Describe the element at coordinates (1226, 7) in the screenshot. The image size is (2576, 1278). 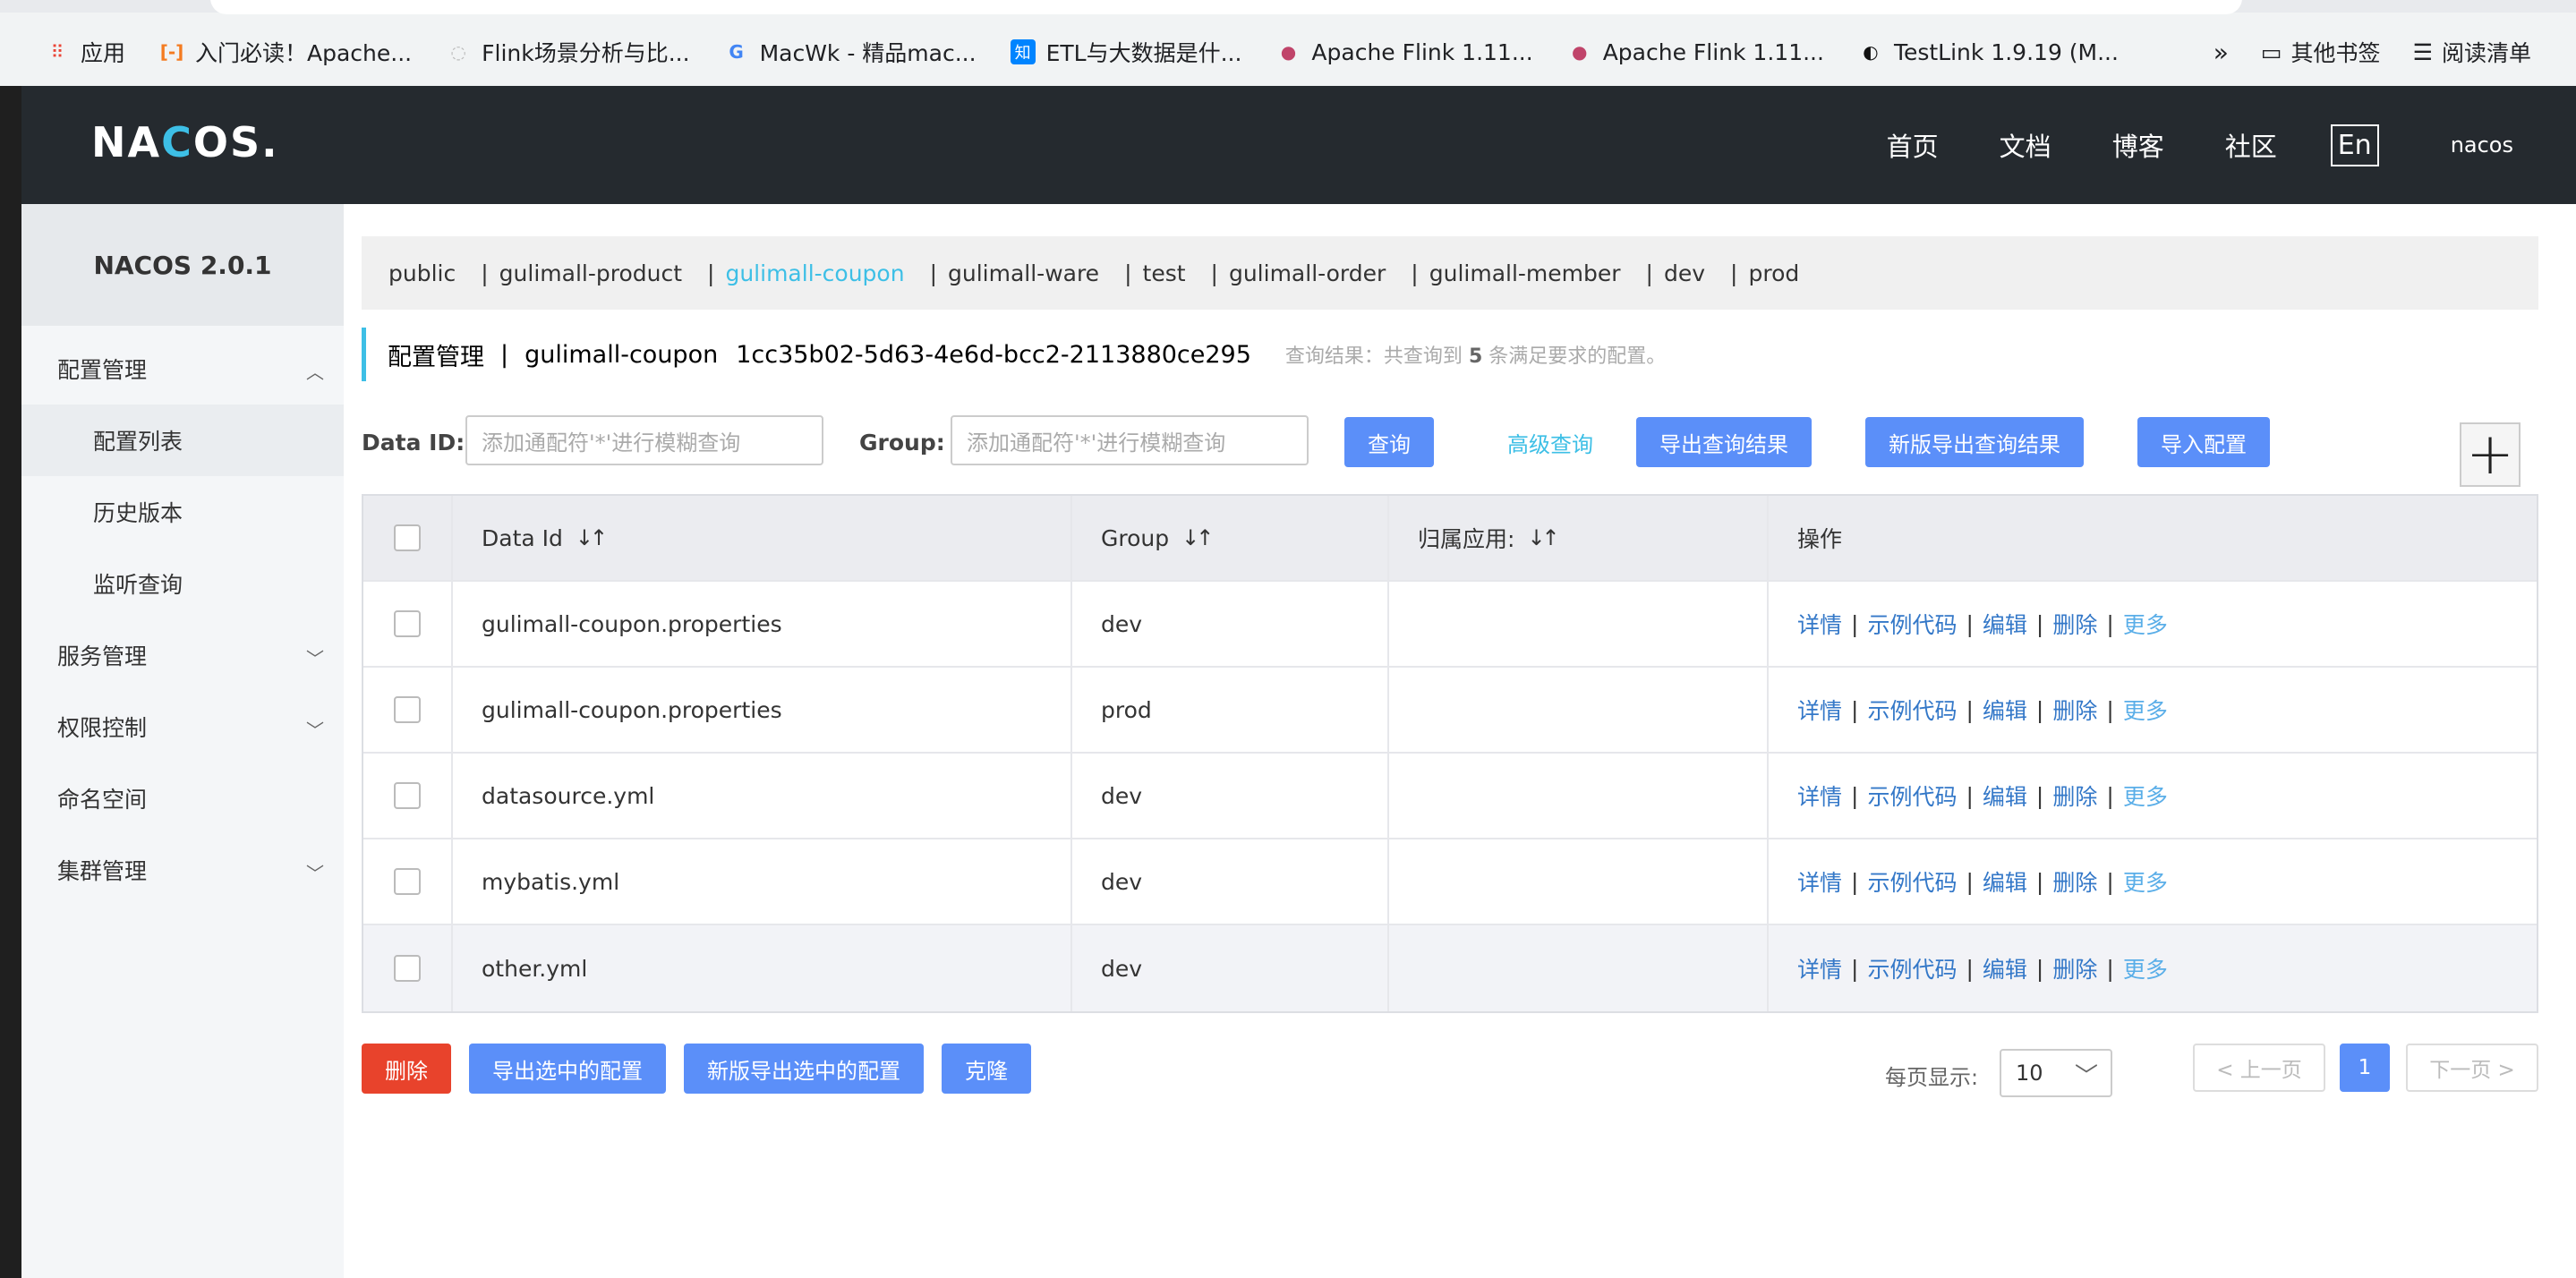
I see `address-bar` at that location.